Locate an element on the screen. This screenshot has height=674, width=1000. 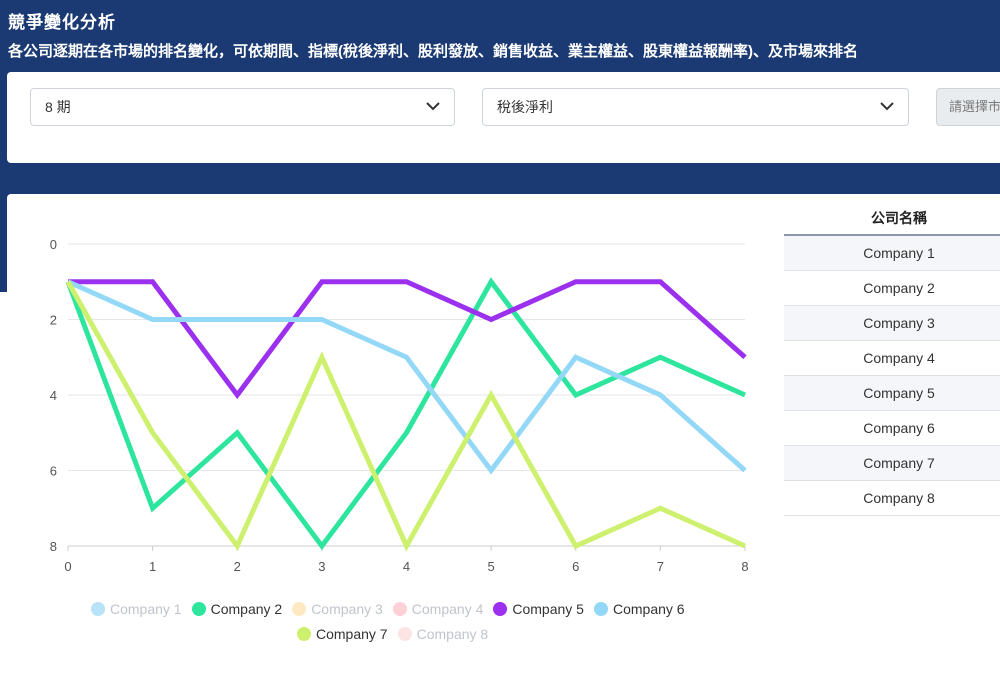
y-tick-label: 8 is located at coordinates (53, 546).